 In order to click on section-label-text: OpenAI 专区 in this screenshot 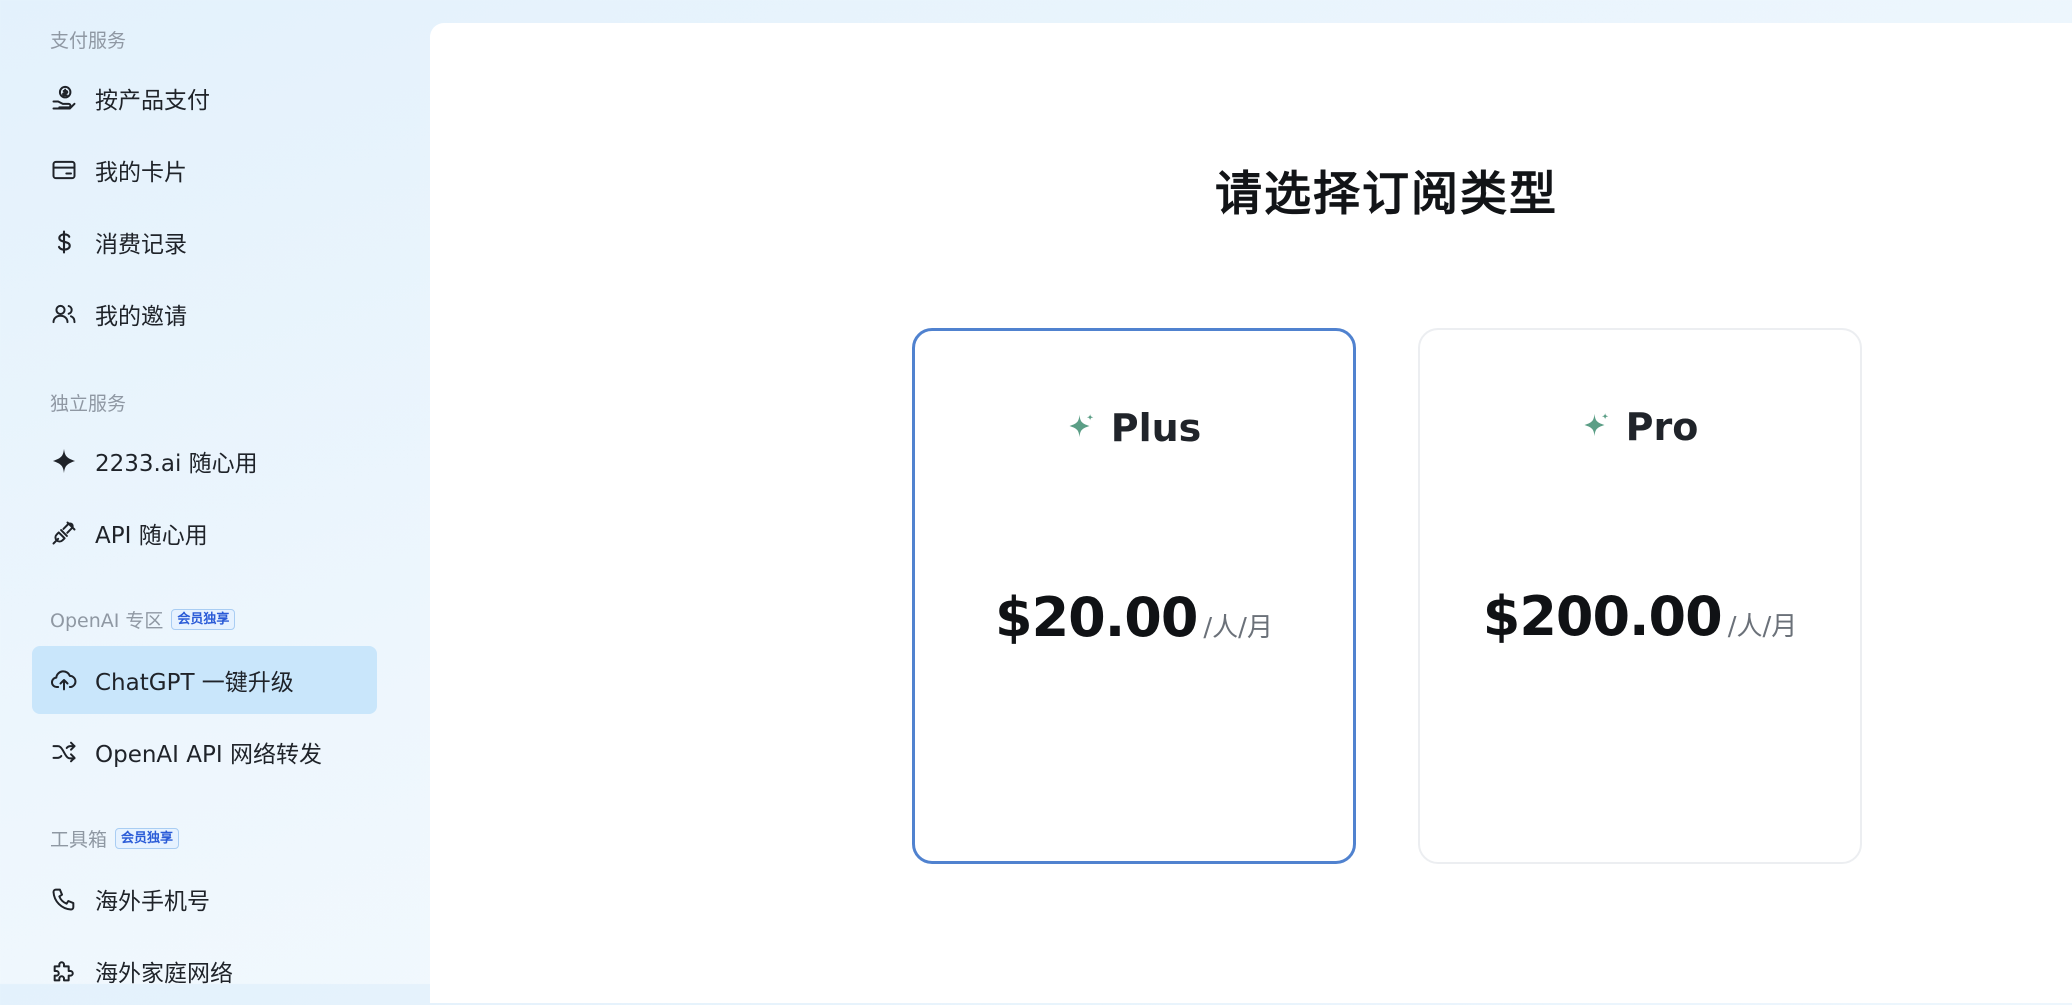, I will do `click(107, 621)`.